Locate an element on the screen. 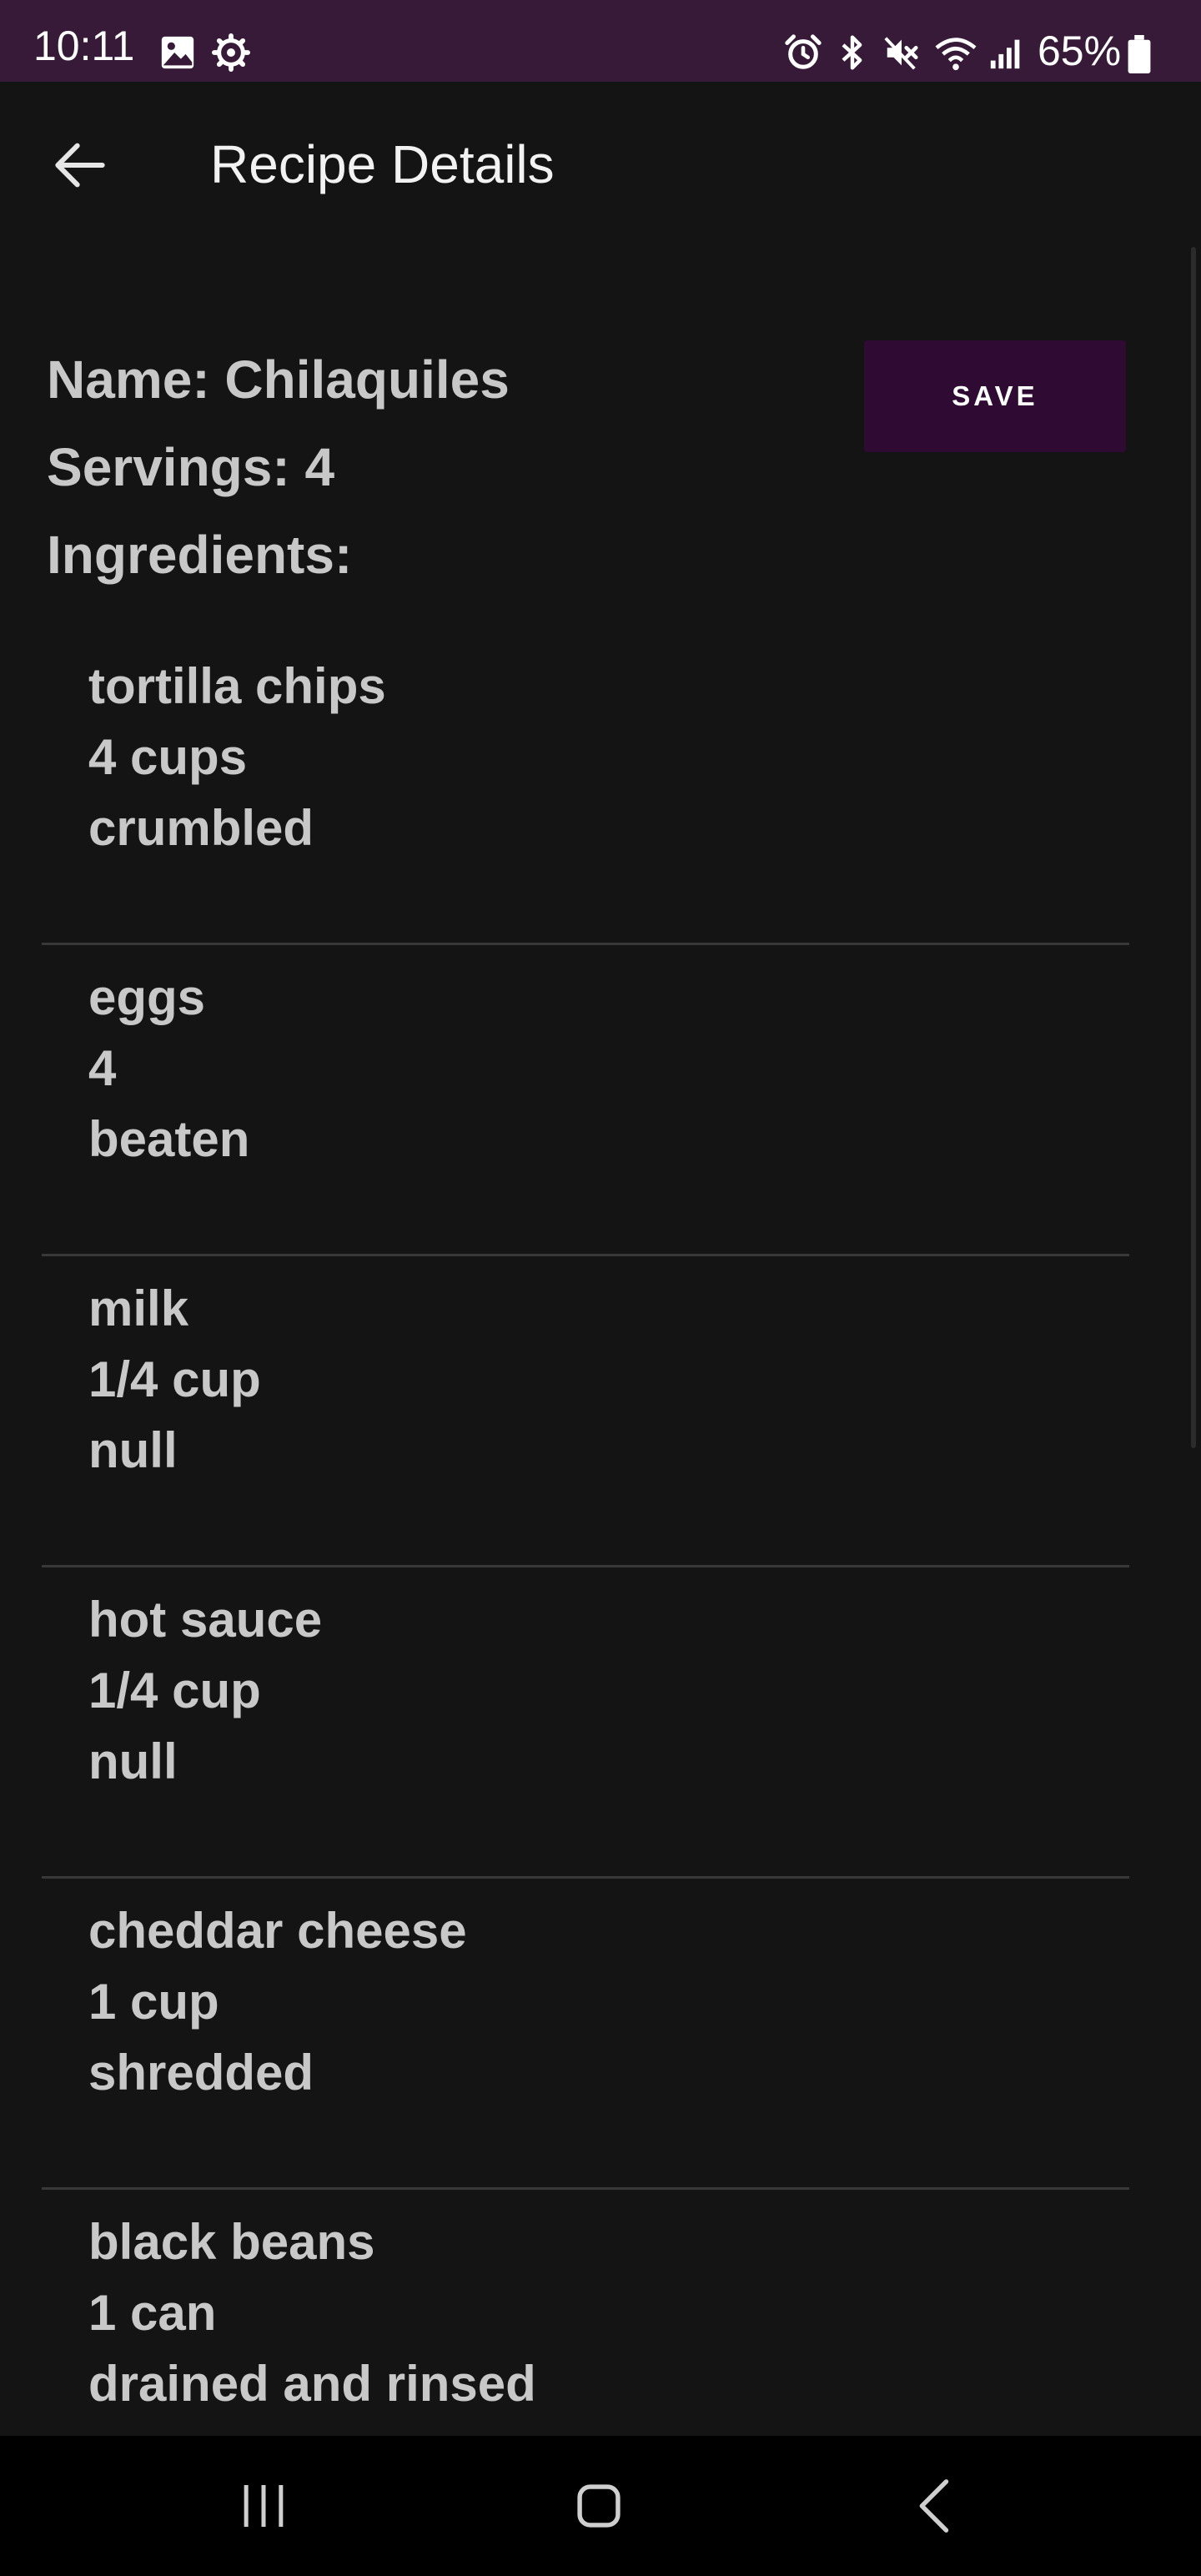  recent-apps-icon is located at coordinates (264, 2506).